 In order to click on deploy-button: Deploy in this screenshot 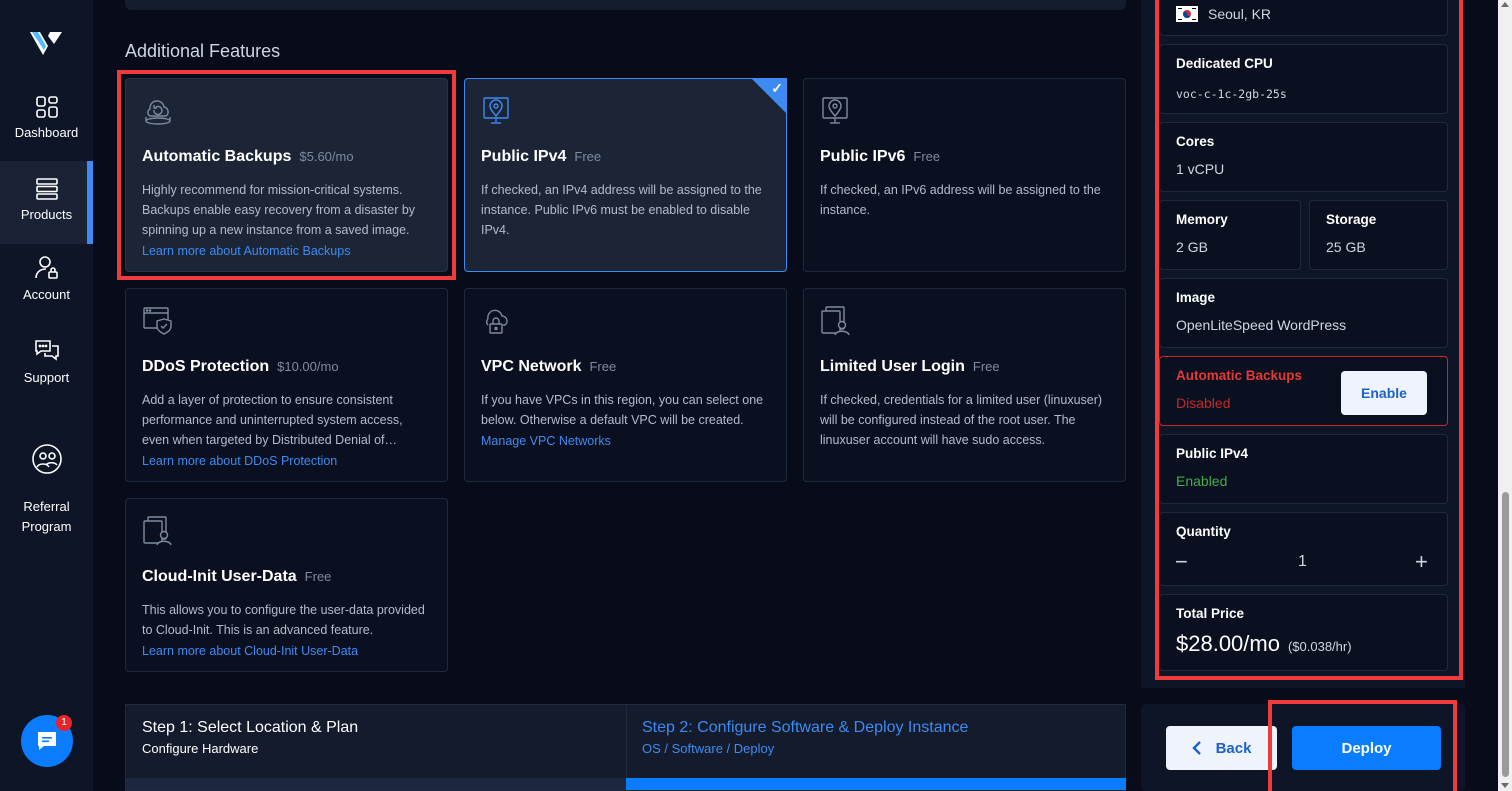, I will do `click(1366, 748)`.